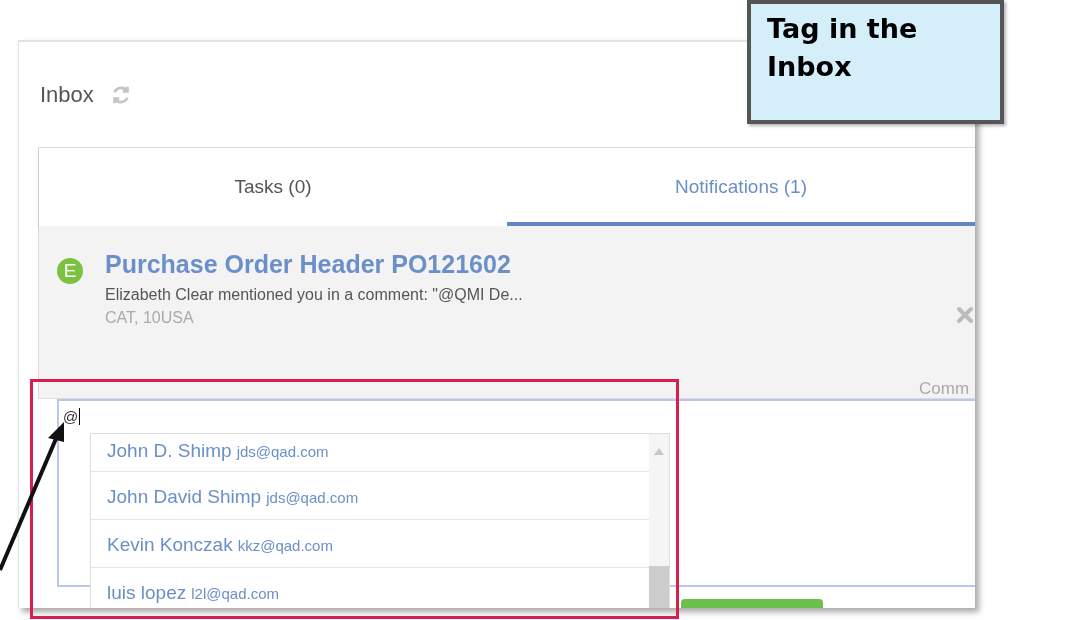 This screenshot has height=620, width=1089. Describe the element at coordinates (285, 546) in the screenshot. I see `user-email: kkz@qad.com` at that location.